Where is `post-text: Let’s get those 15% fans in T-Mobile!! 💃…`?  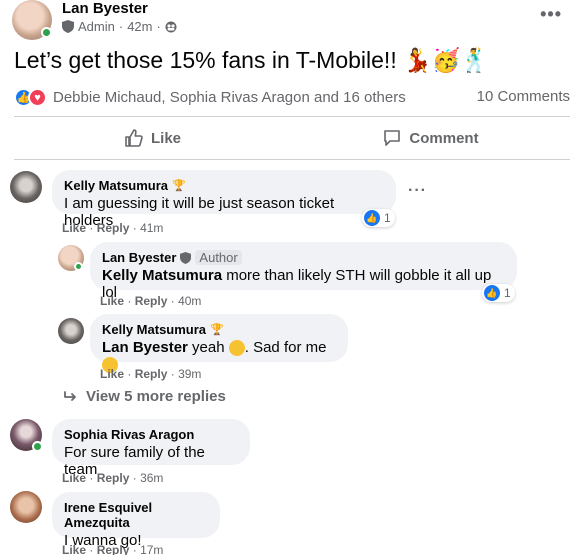 post-text: Let’s get those 15% fans in T-Mobile!! 💃… is located at coordinates (252, 60).